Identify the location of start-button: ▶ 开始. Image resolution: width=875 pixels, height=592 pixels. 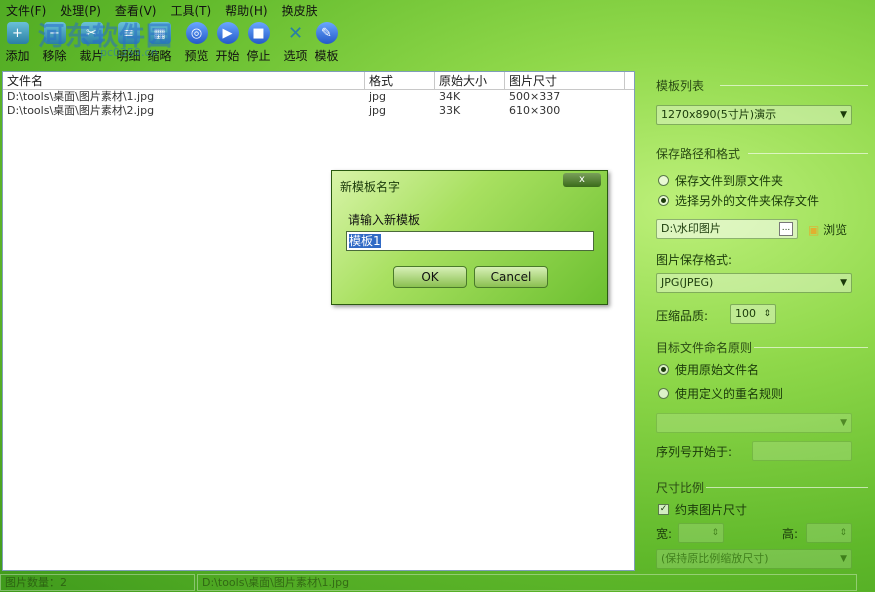
(227, 44).